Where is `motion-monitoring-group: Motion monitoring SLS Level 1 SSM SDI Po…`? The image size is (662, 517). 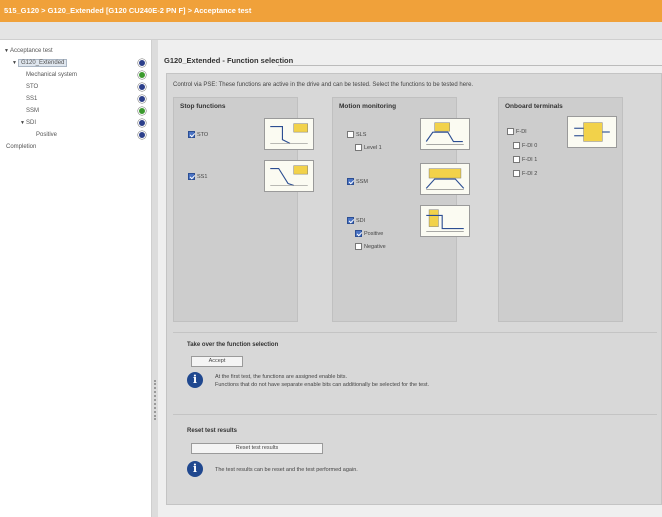
motion-monitoring-group: Motion monitoring SLS Level 1 SSM SDI Po… is located at coordinates (401, 209).